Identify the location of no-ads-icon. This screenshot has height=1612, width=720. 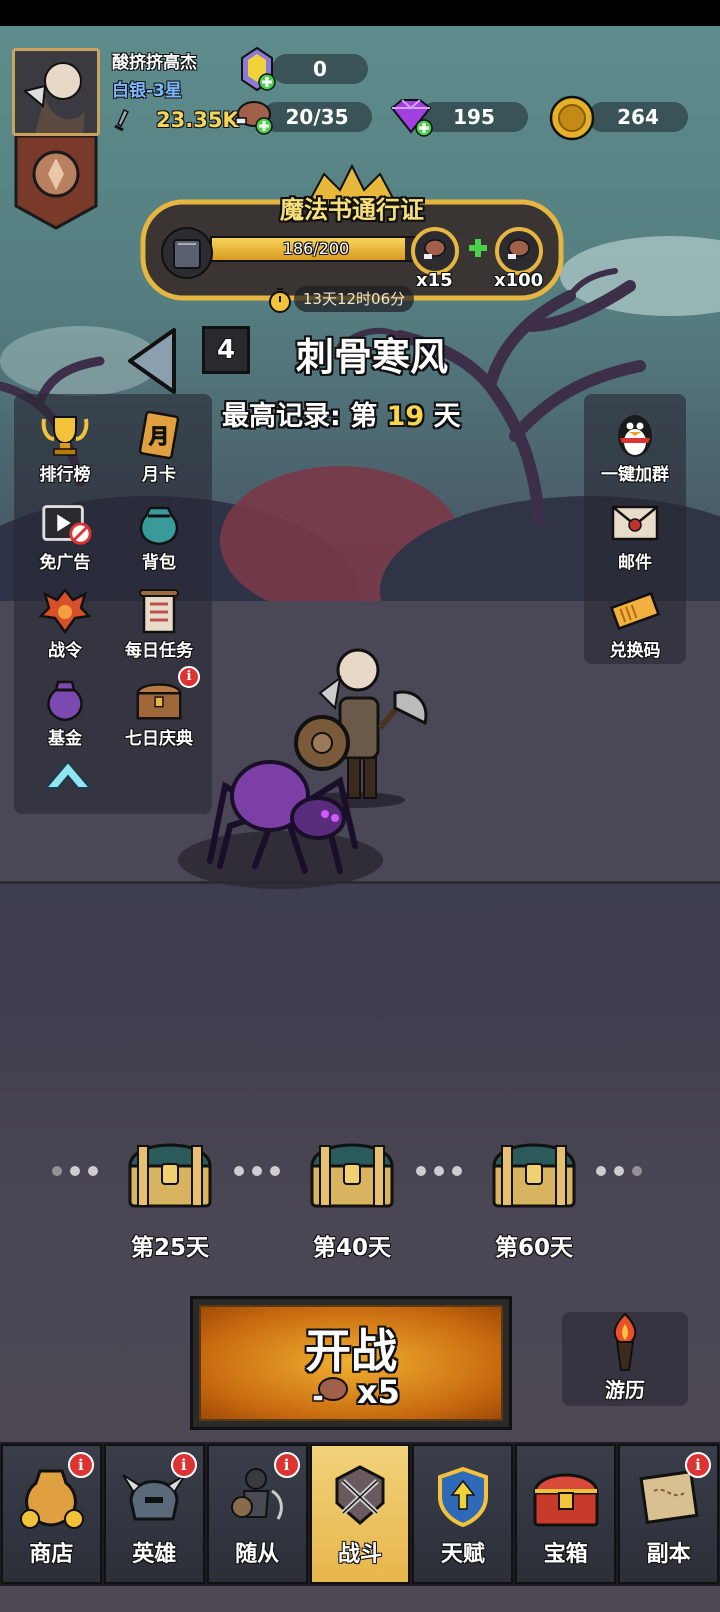
(67, 525).